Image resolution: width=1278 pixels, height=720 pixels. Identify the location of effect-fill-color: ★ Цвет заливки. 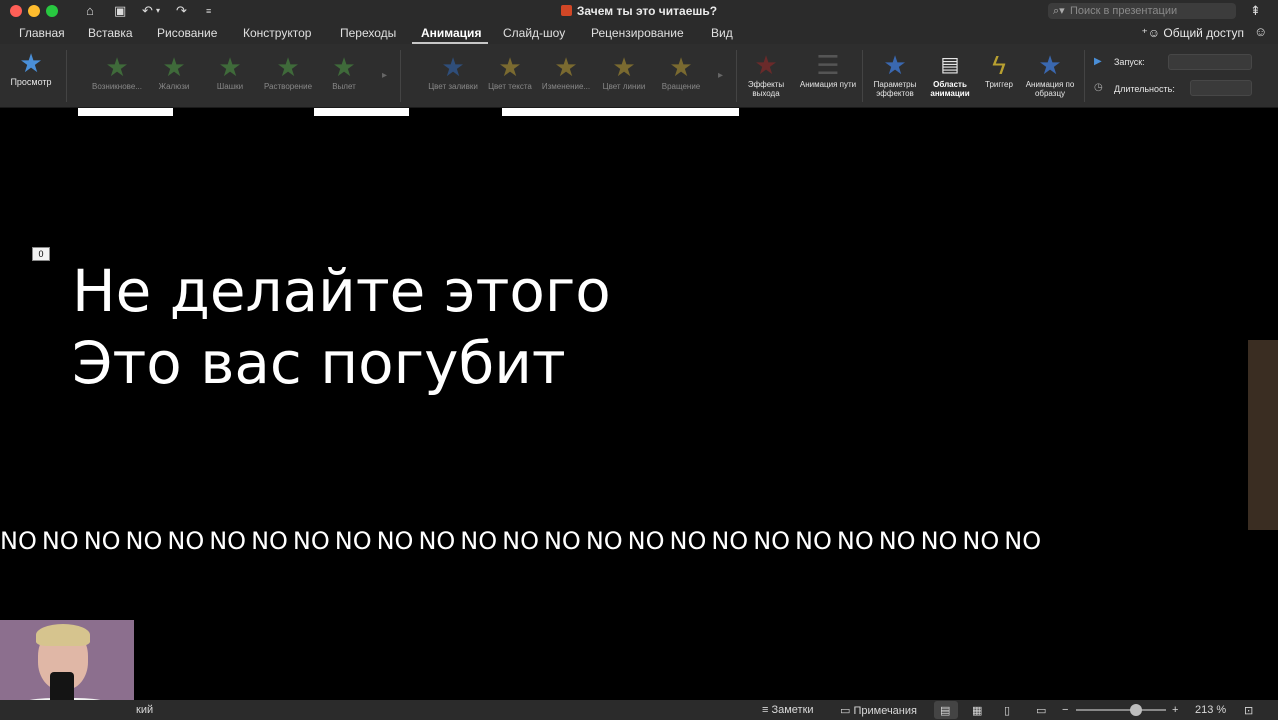
(453, 71).